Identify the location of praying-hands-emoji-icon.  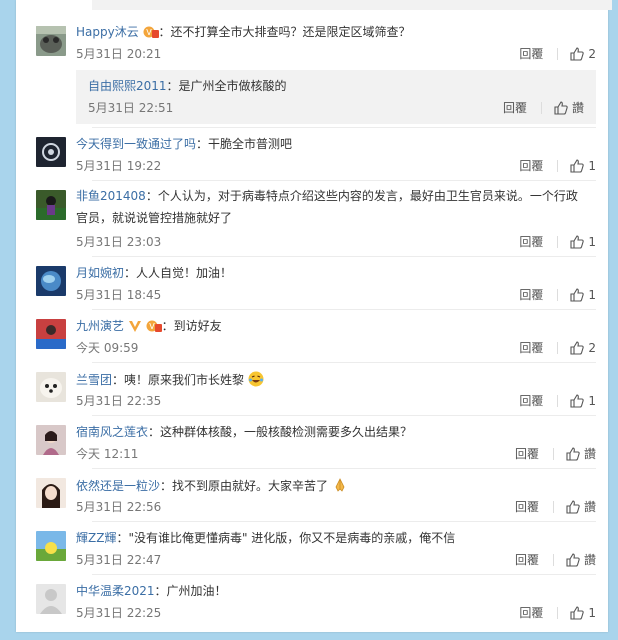
(340, 487).